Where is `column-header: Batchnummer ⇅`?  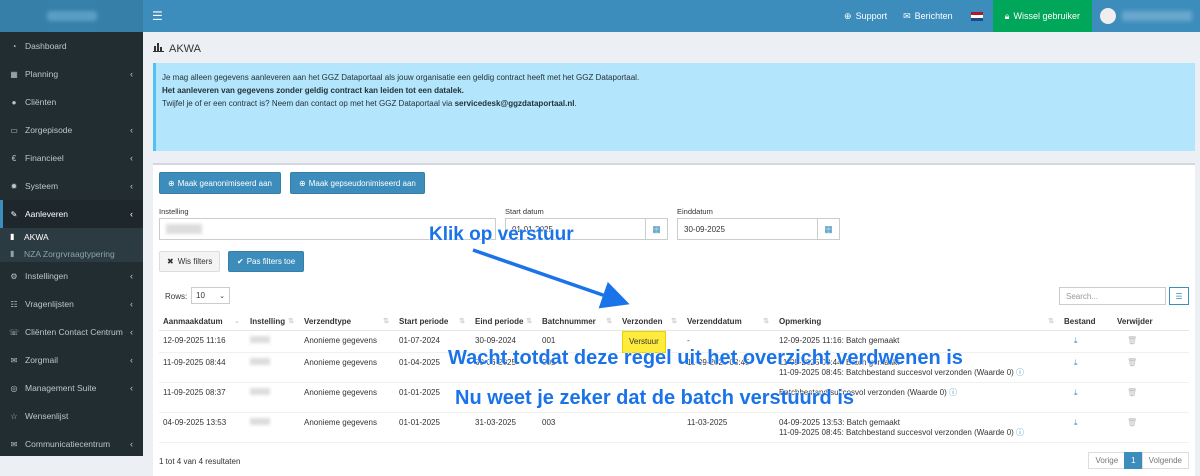
column-header: Batchnummer ⇅ is located at coordinates (578, 321).